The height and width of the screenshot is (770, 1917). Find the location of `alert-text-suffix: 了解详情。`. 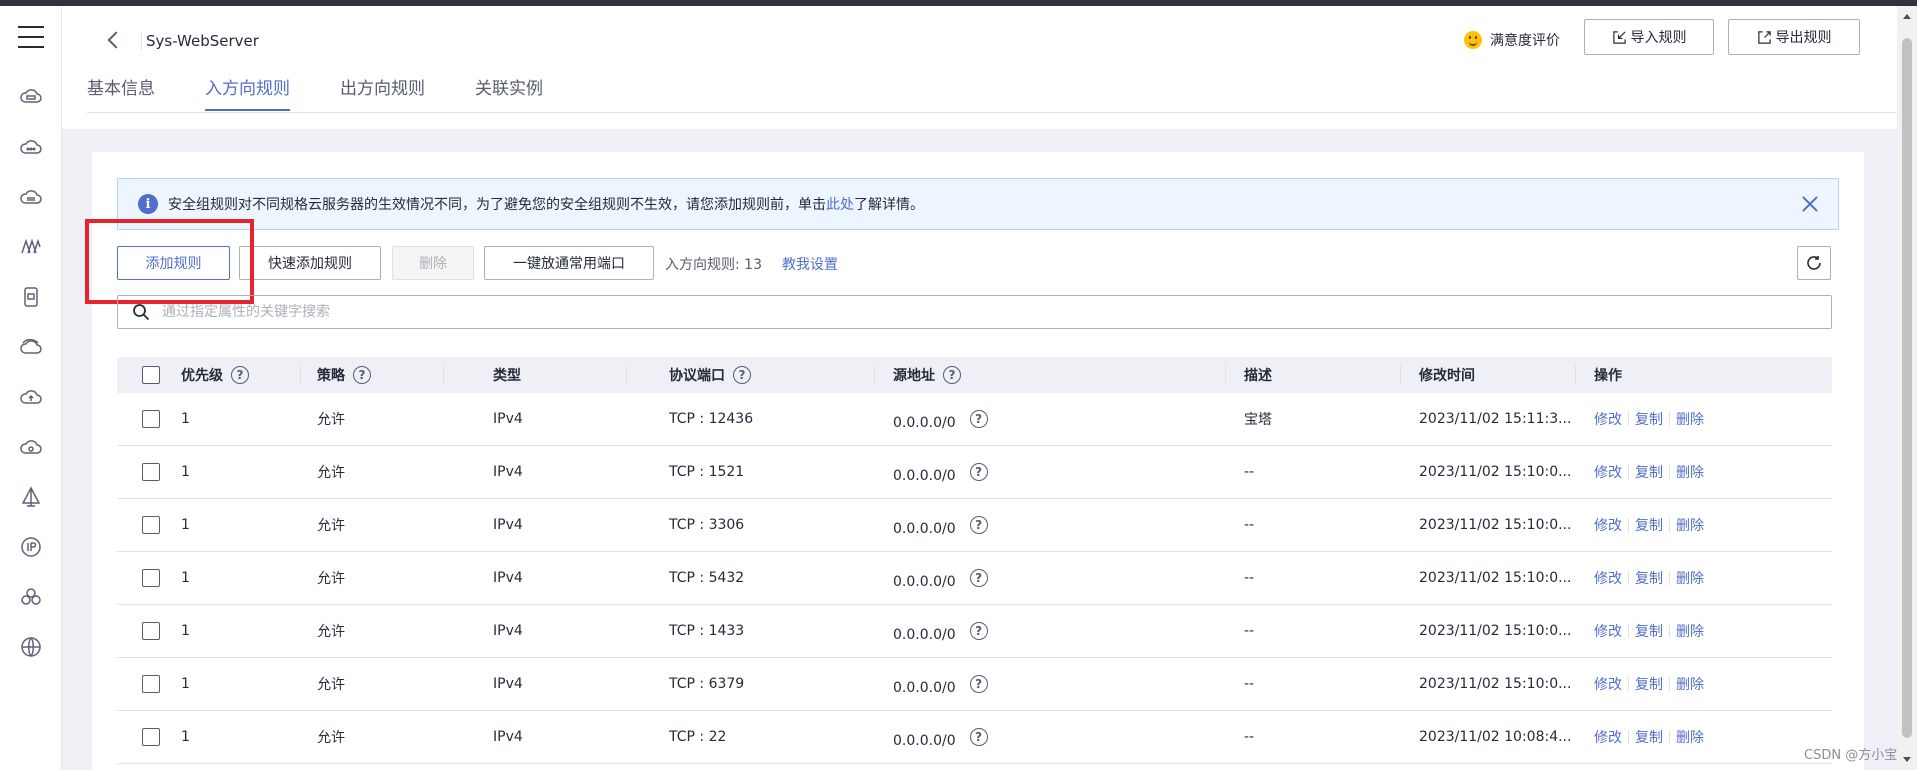

alert-text-suffix: 了解详情。 is located at coordinates (889, 205).